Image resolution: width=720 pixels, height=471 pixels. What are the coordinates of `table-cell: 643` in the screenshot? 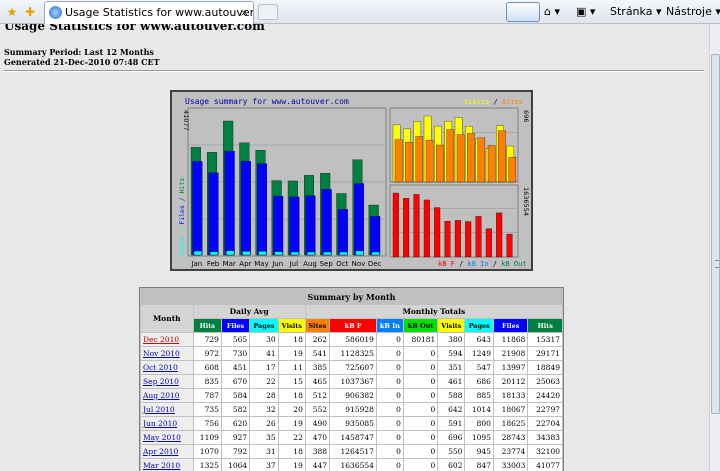 It's located at (479, 339).